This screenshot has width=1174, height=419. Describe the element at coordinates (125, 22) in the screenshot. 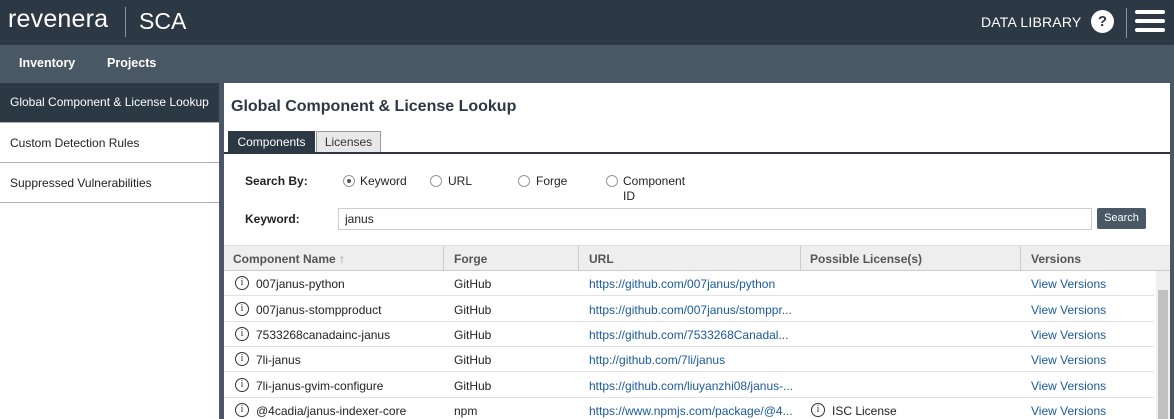

I see `logo-divider` at that location.